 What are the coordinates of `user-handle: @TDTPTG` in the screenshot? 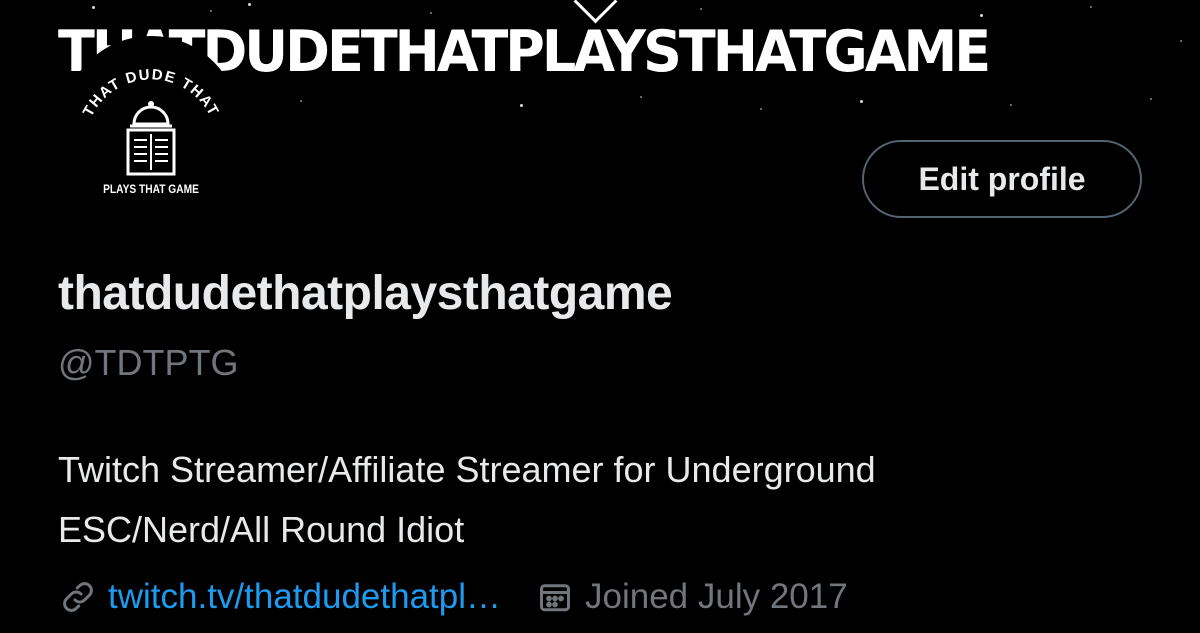 It's located at (148, 362).